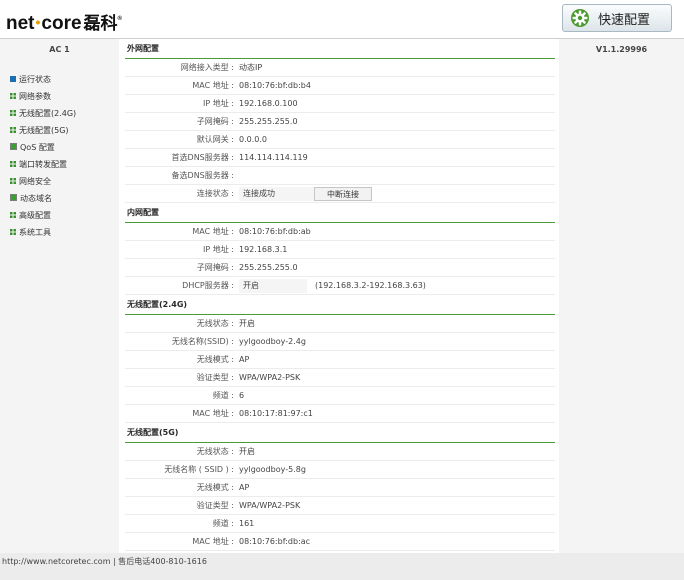  I want to click on wifi24-row: 验证类型 : WPA/WPA2-PSK, so click(340, 378).